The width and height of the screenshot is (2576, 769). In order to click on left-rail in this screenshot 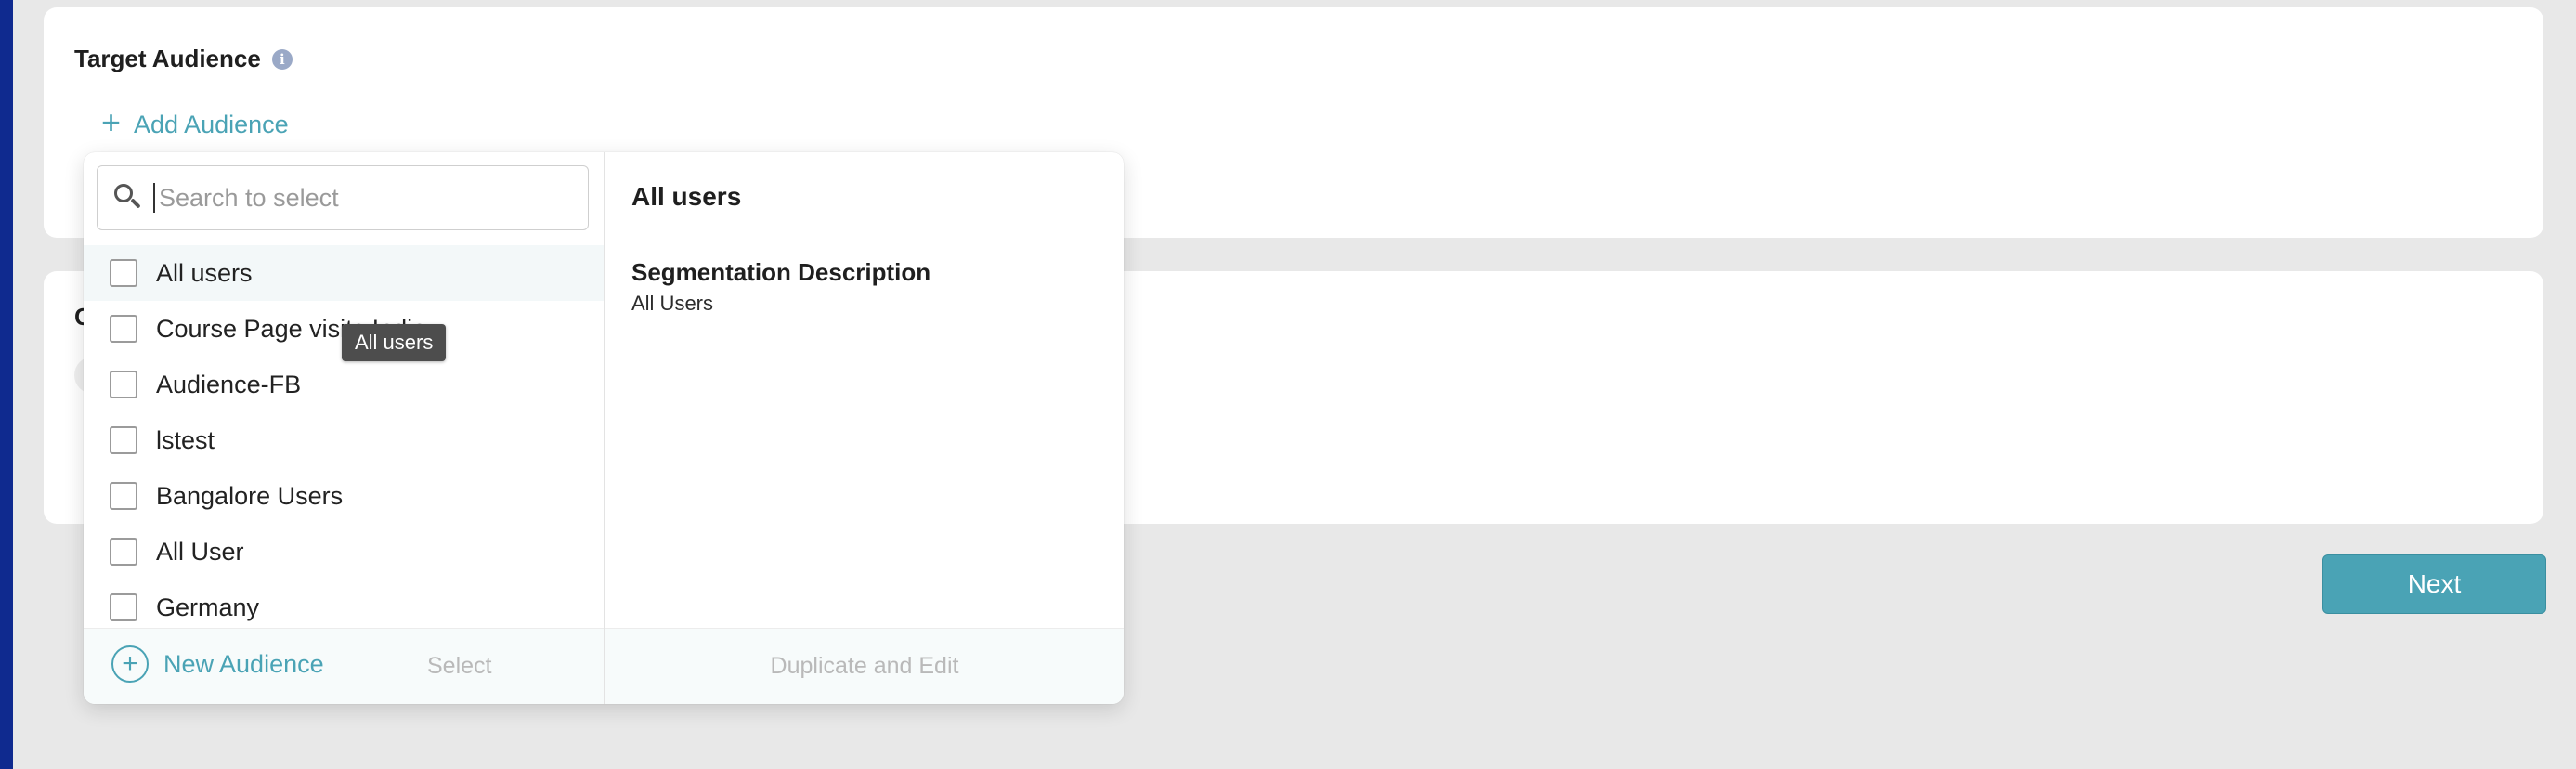, I will do `click(6, 384)`.